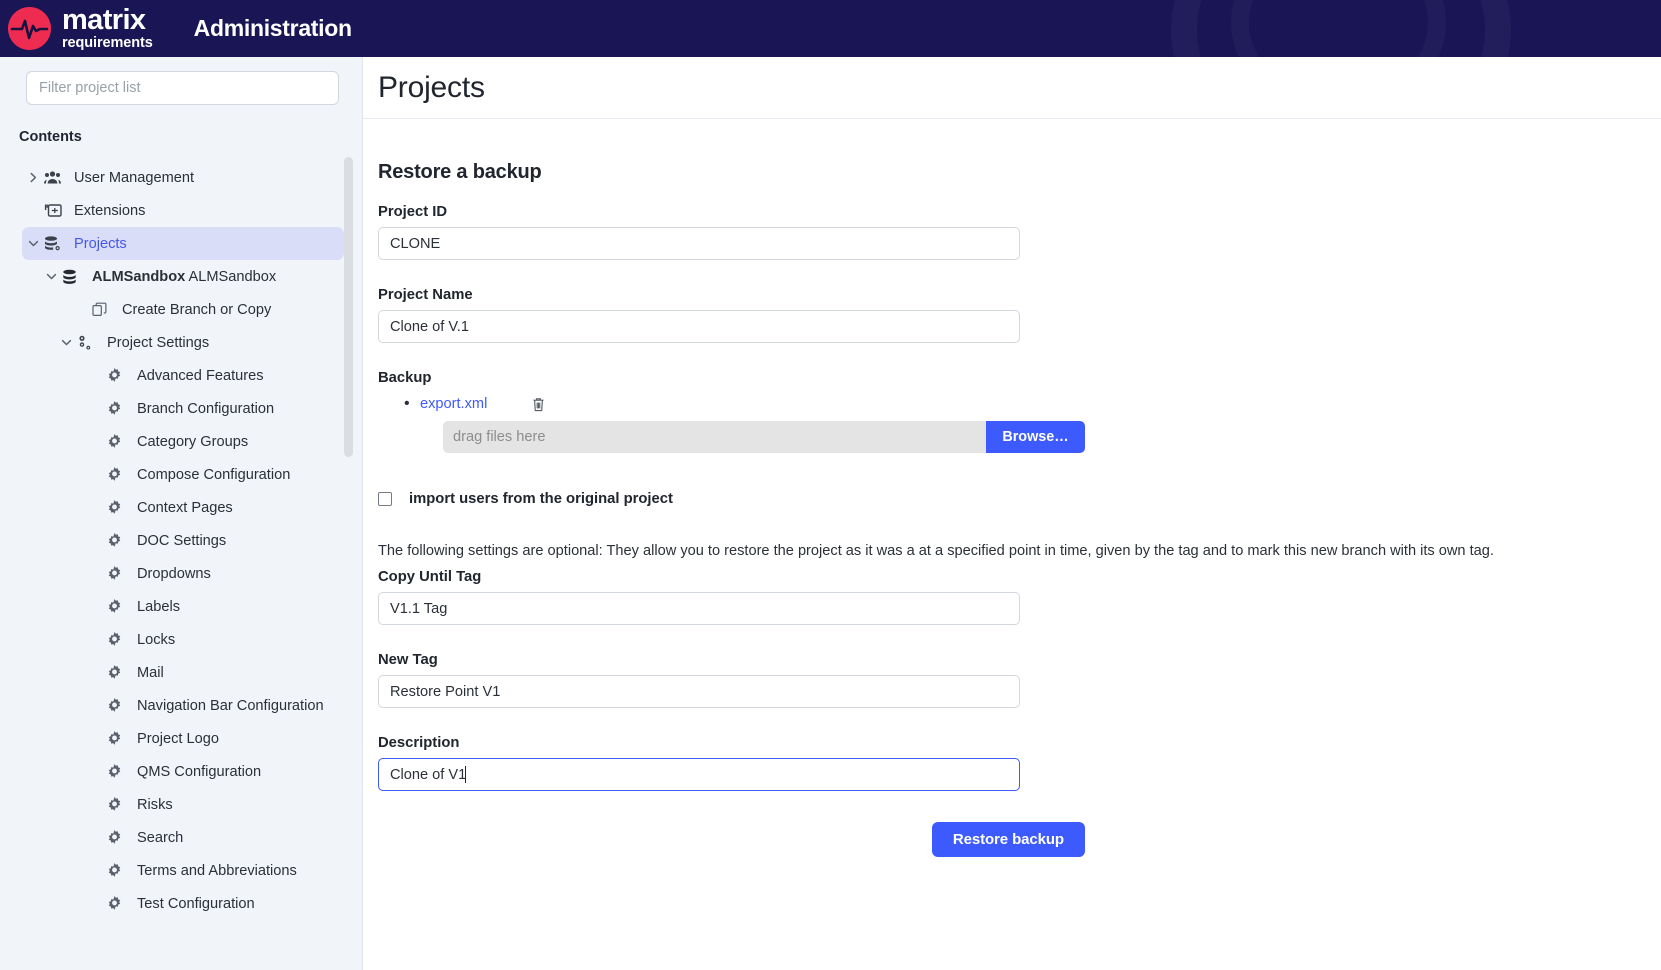 The height and width of the screenshot is (970, 1661). Describe the element at coordinates (199, 771) in the screenshot. I see `sidebar-item-label: QMS Configuration` at that location.